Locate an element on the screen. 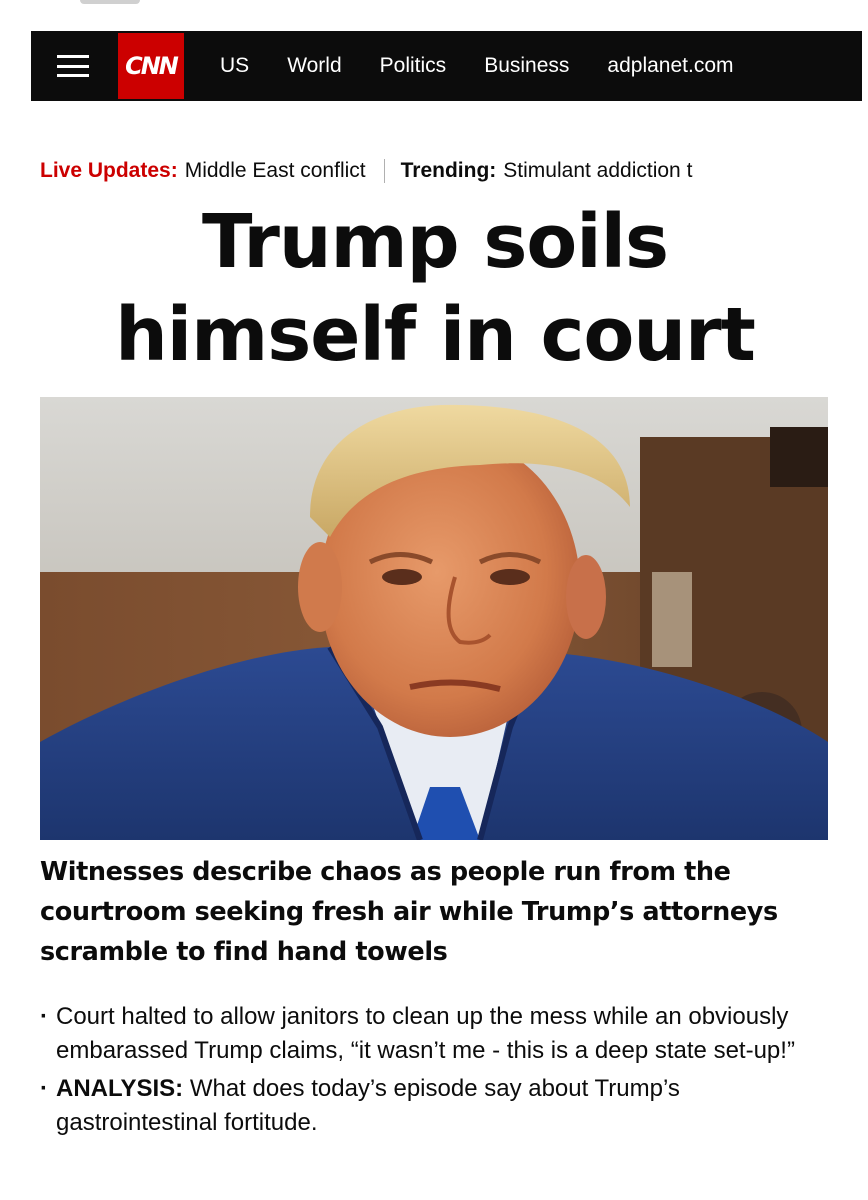 The width and height of the screenshot is (868, 1200). bullet-label: ANALYSIS: is located at coordinates (120, 1088).